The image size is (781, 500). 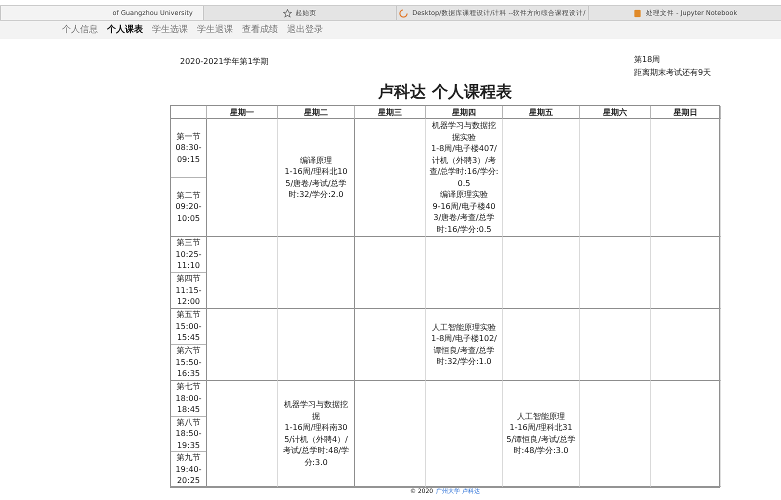 What do you see at coordinates (224, 62) in the screenshot?
I see `term-label: 2020-2021学年第1学期` at bounding box center [224, 62].